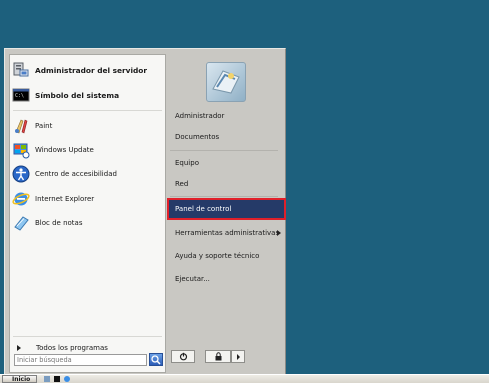  Describe the element at coordinates (21, 174) in the screenshot. I see `accessibility-icon` at that location.